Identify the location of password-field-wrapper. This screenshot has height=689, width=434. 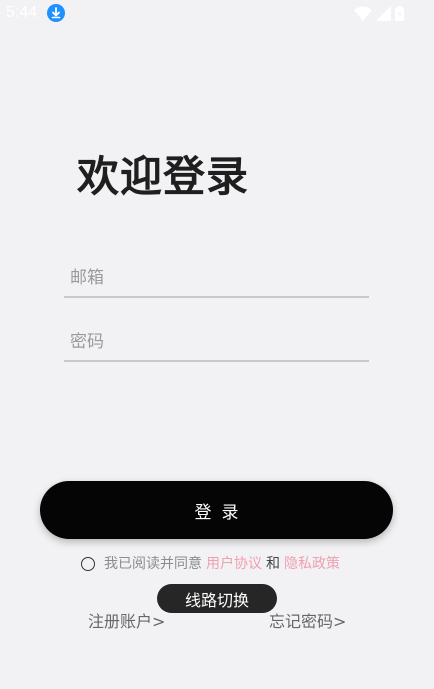
(216, 343).